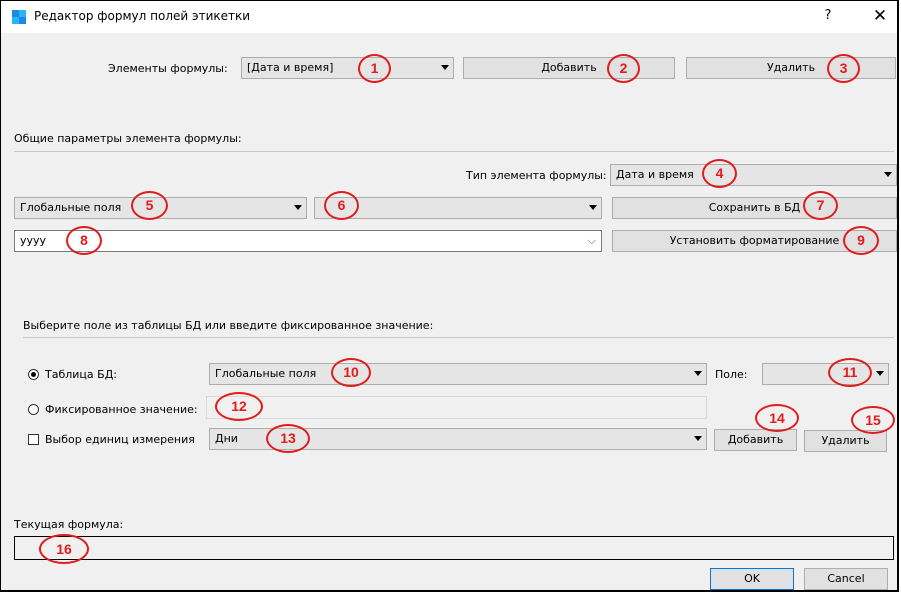 The image size is (901, 594). Describe the element at coordinates (33, 240) in the screenshot. I see `format-value: yyyy` at that location.